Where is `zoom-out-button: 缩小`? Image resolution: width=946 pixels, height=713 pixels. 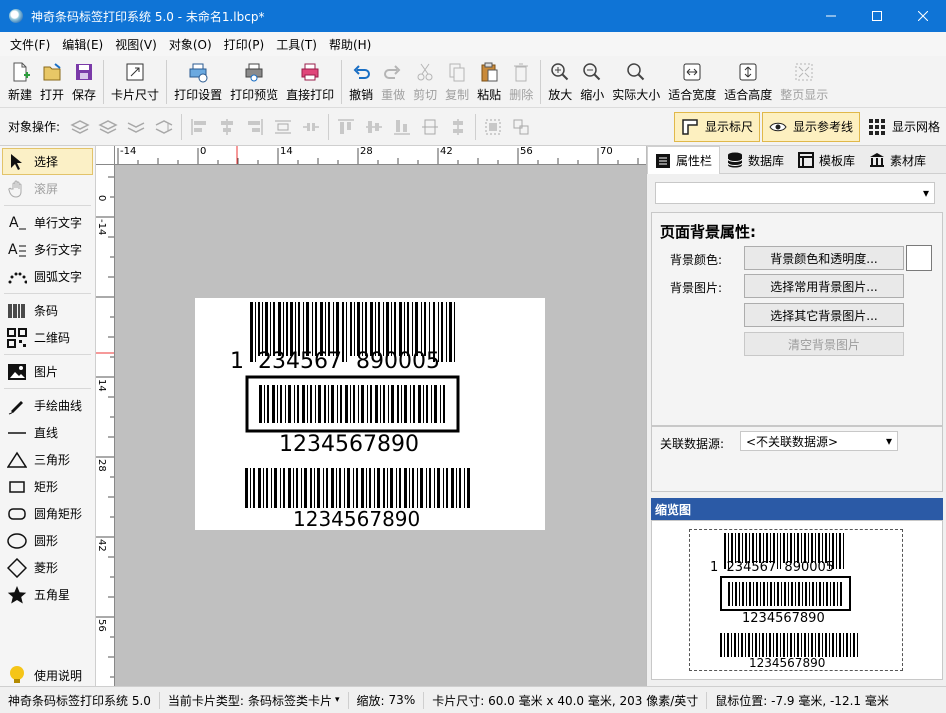
zoom-out-button: 缩小 is located at coordinates (592, 82).